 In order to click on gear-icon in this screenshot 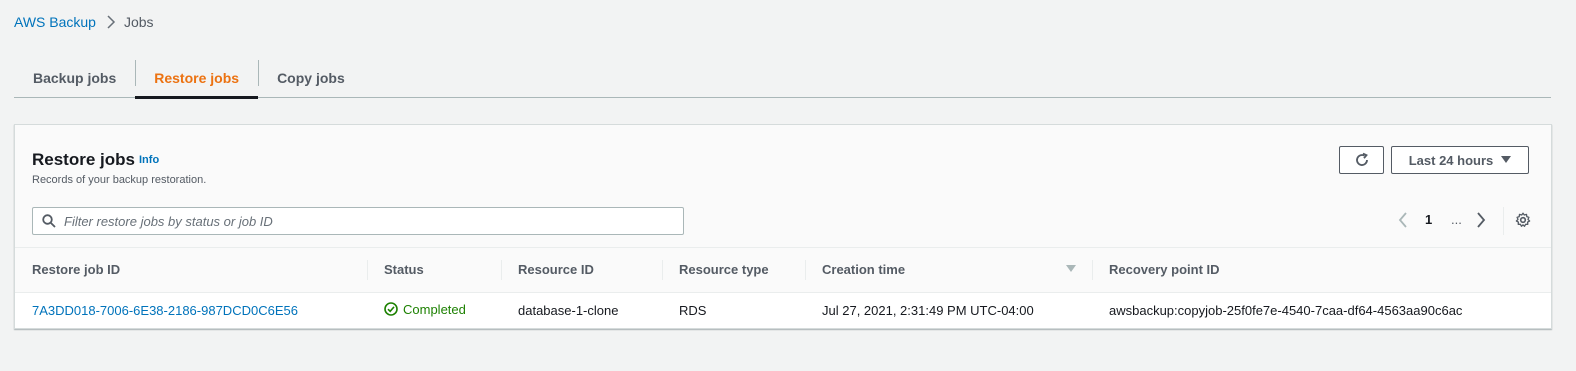, I will do `click(1523, 220)`.